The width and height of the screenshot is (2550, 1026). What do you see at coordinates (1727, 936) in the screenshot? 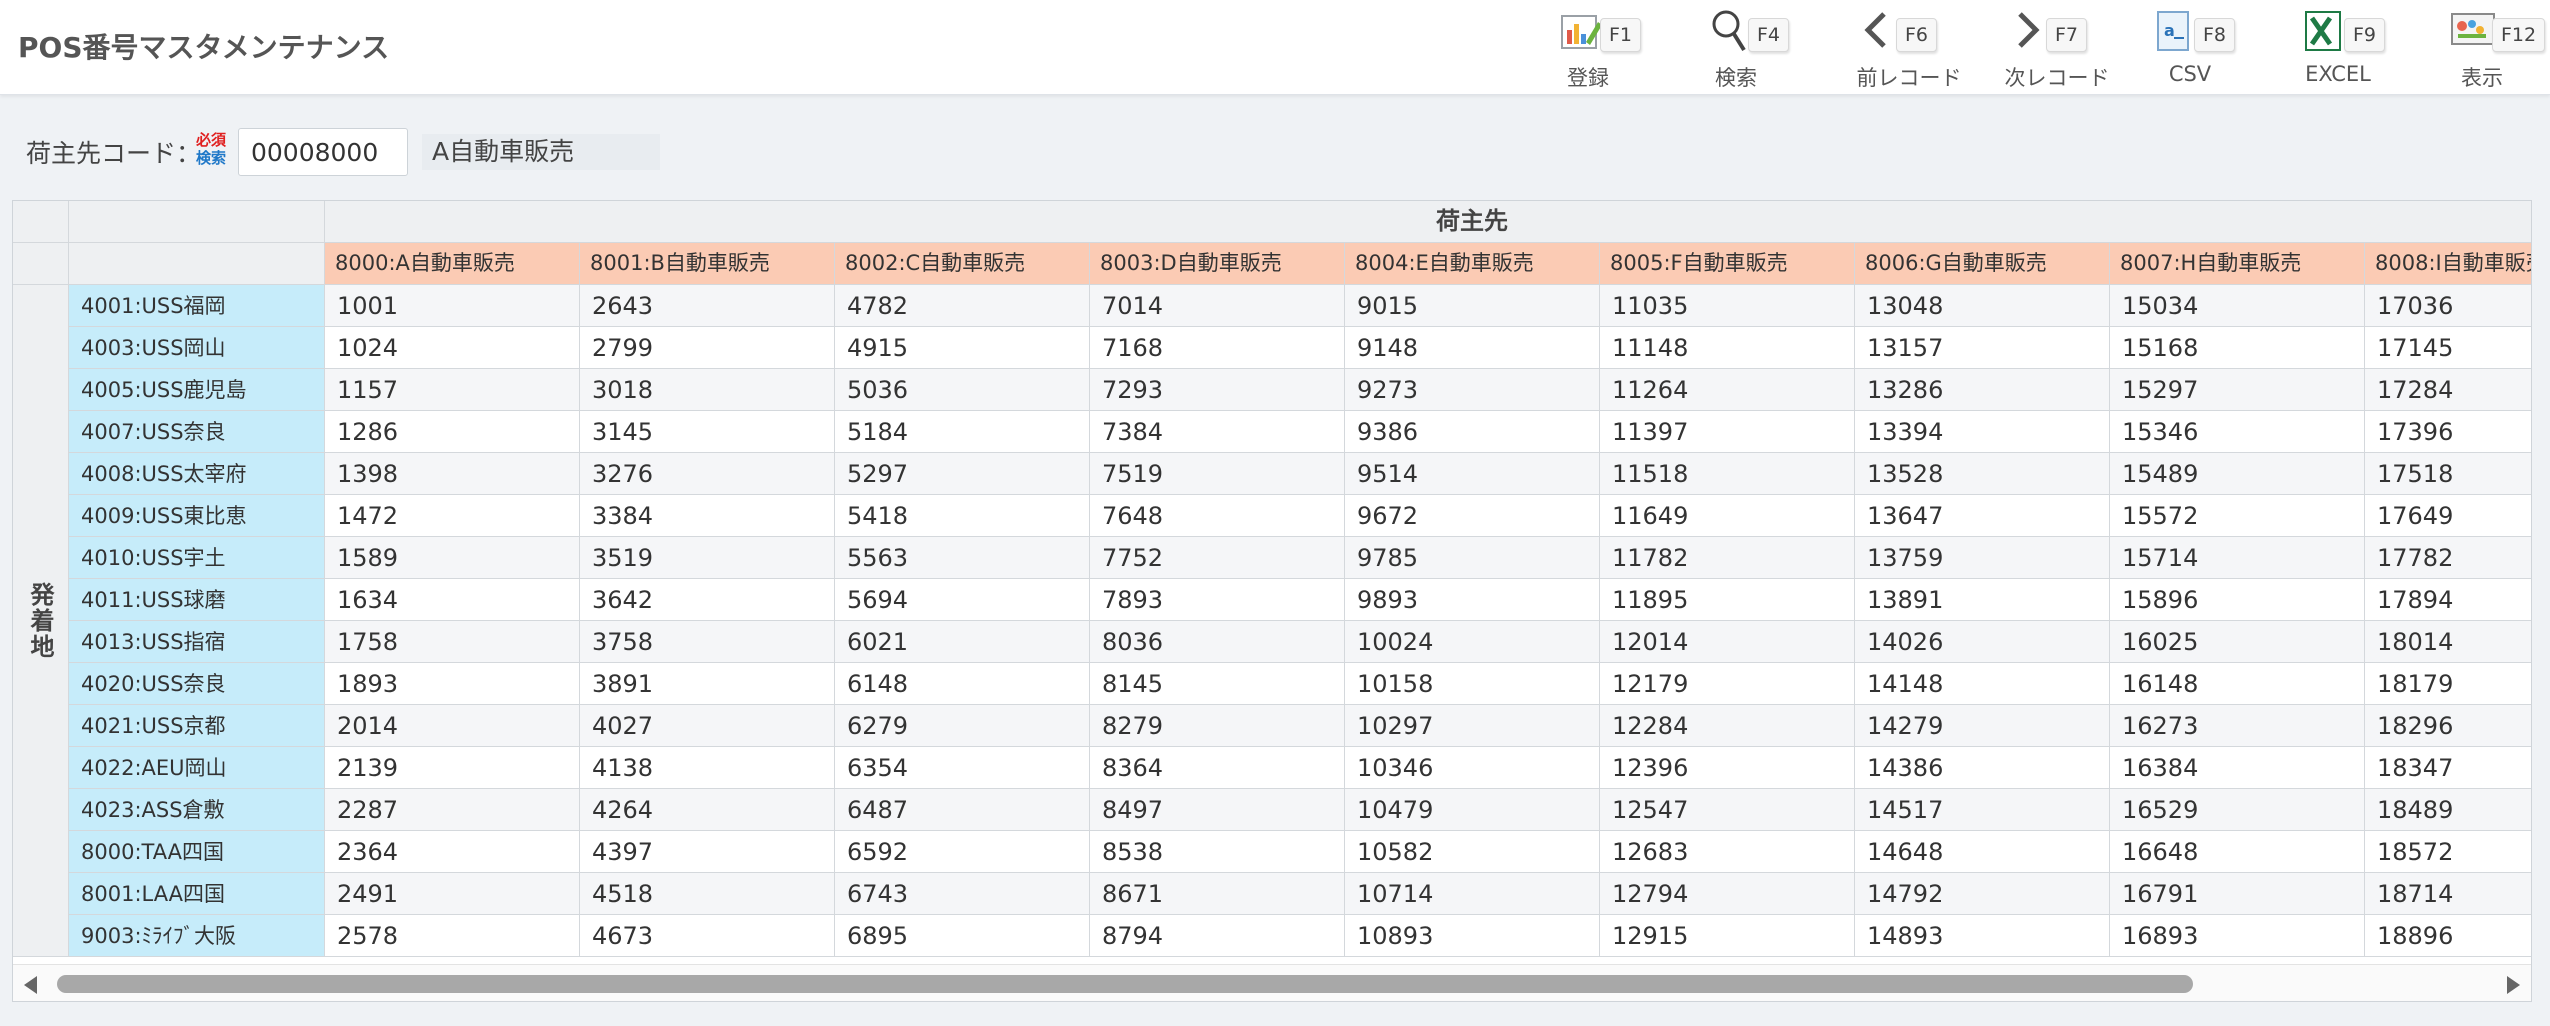
I see `grid-cell: 12915` at bounding box center [1727, 936].